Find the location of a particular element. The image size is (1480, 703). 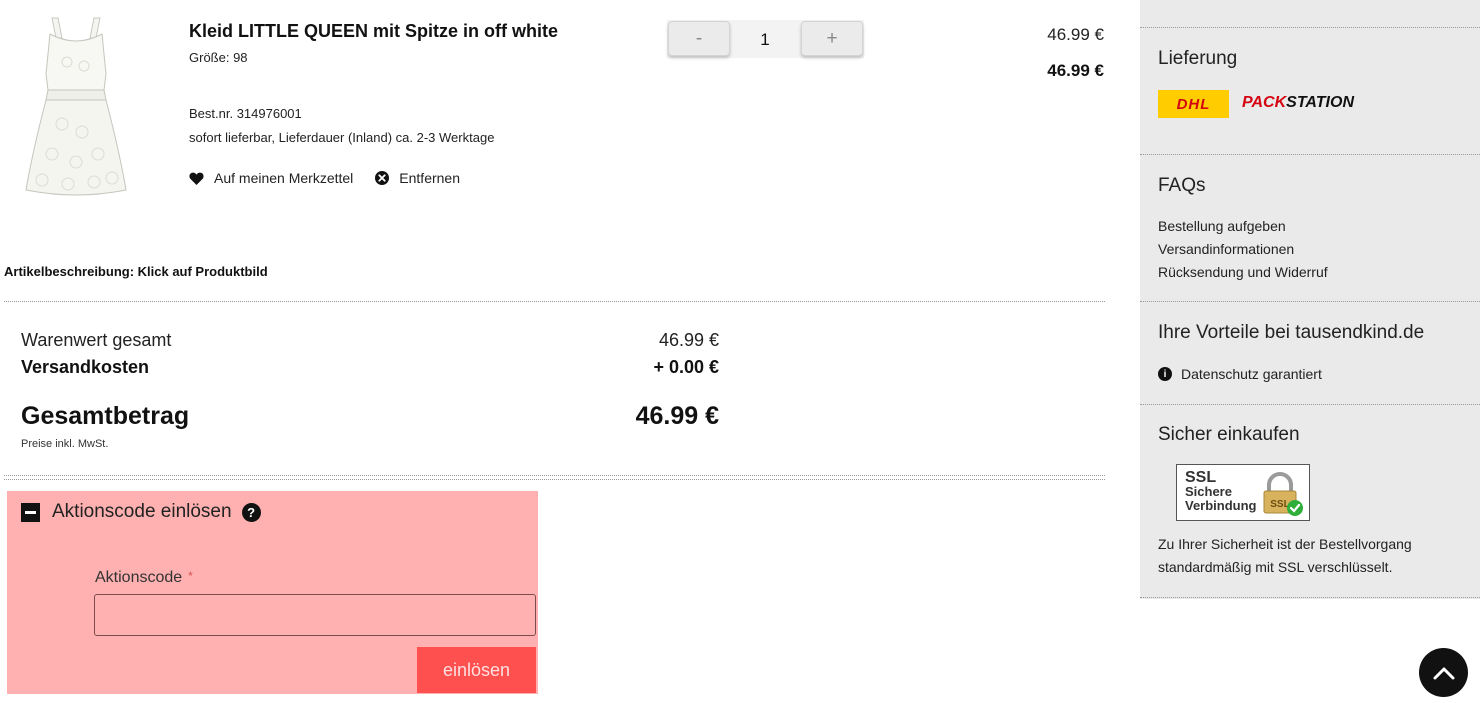

secure-shopping-heading: Sicher einkaufen is located at coordinates (1229, 434).